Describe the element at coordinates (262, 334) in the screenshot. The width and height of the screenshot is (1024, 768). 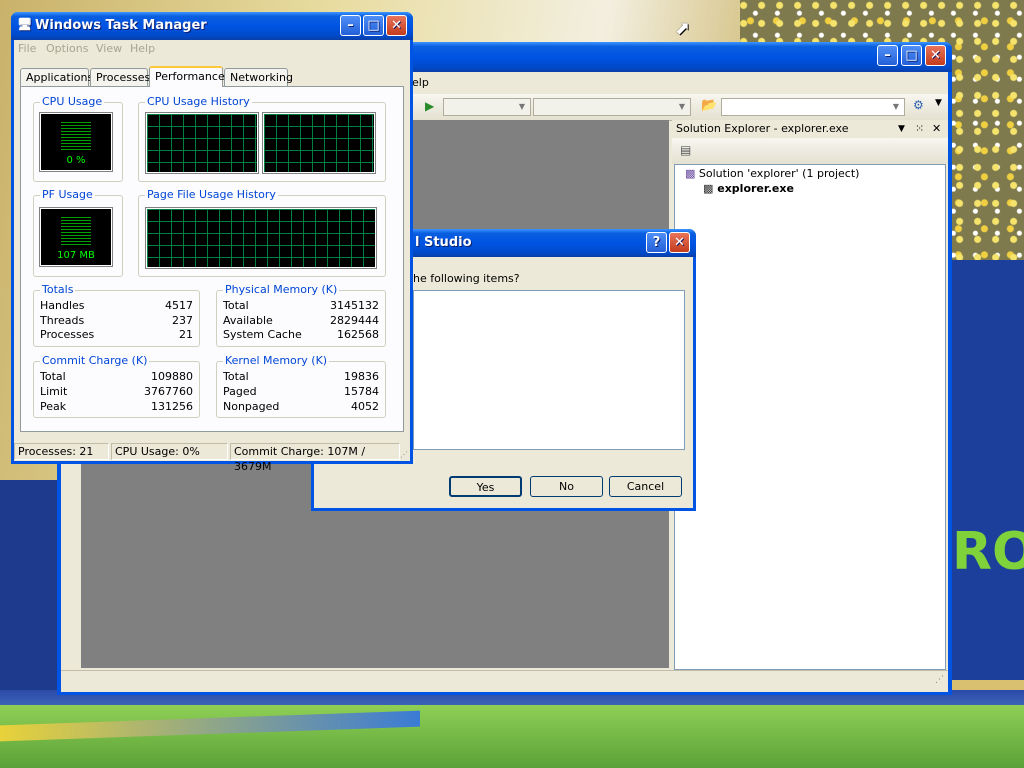
I see `stat-key: System Cache` at that location.